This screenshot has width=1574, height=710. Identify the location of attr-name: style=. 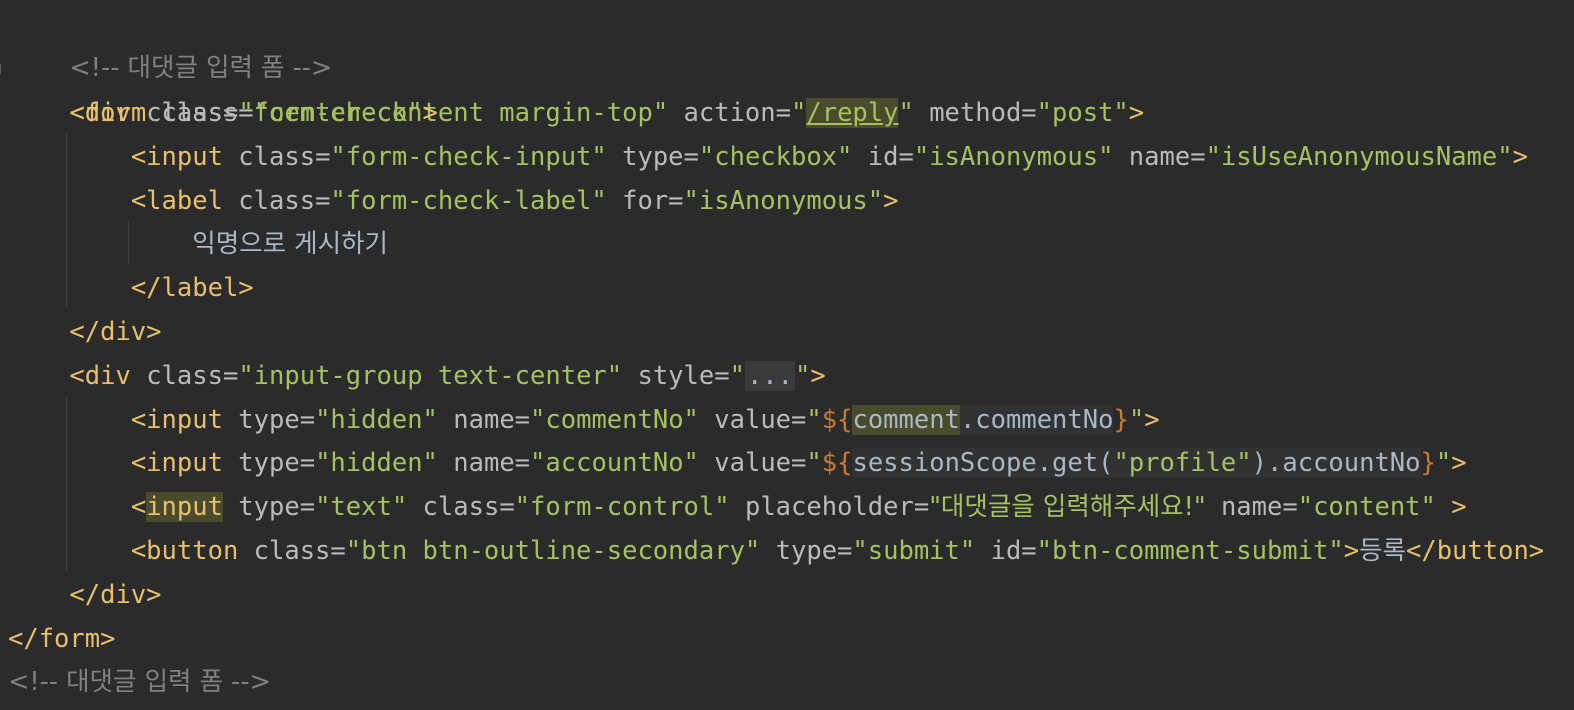
(676, 376).